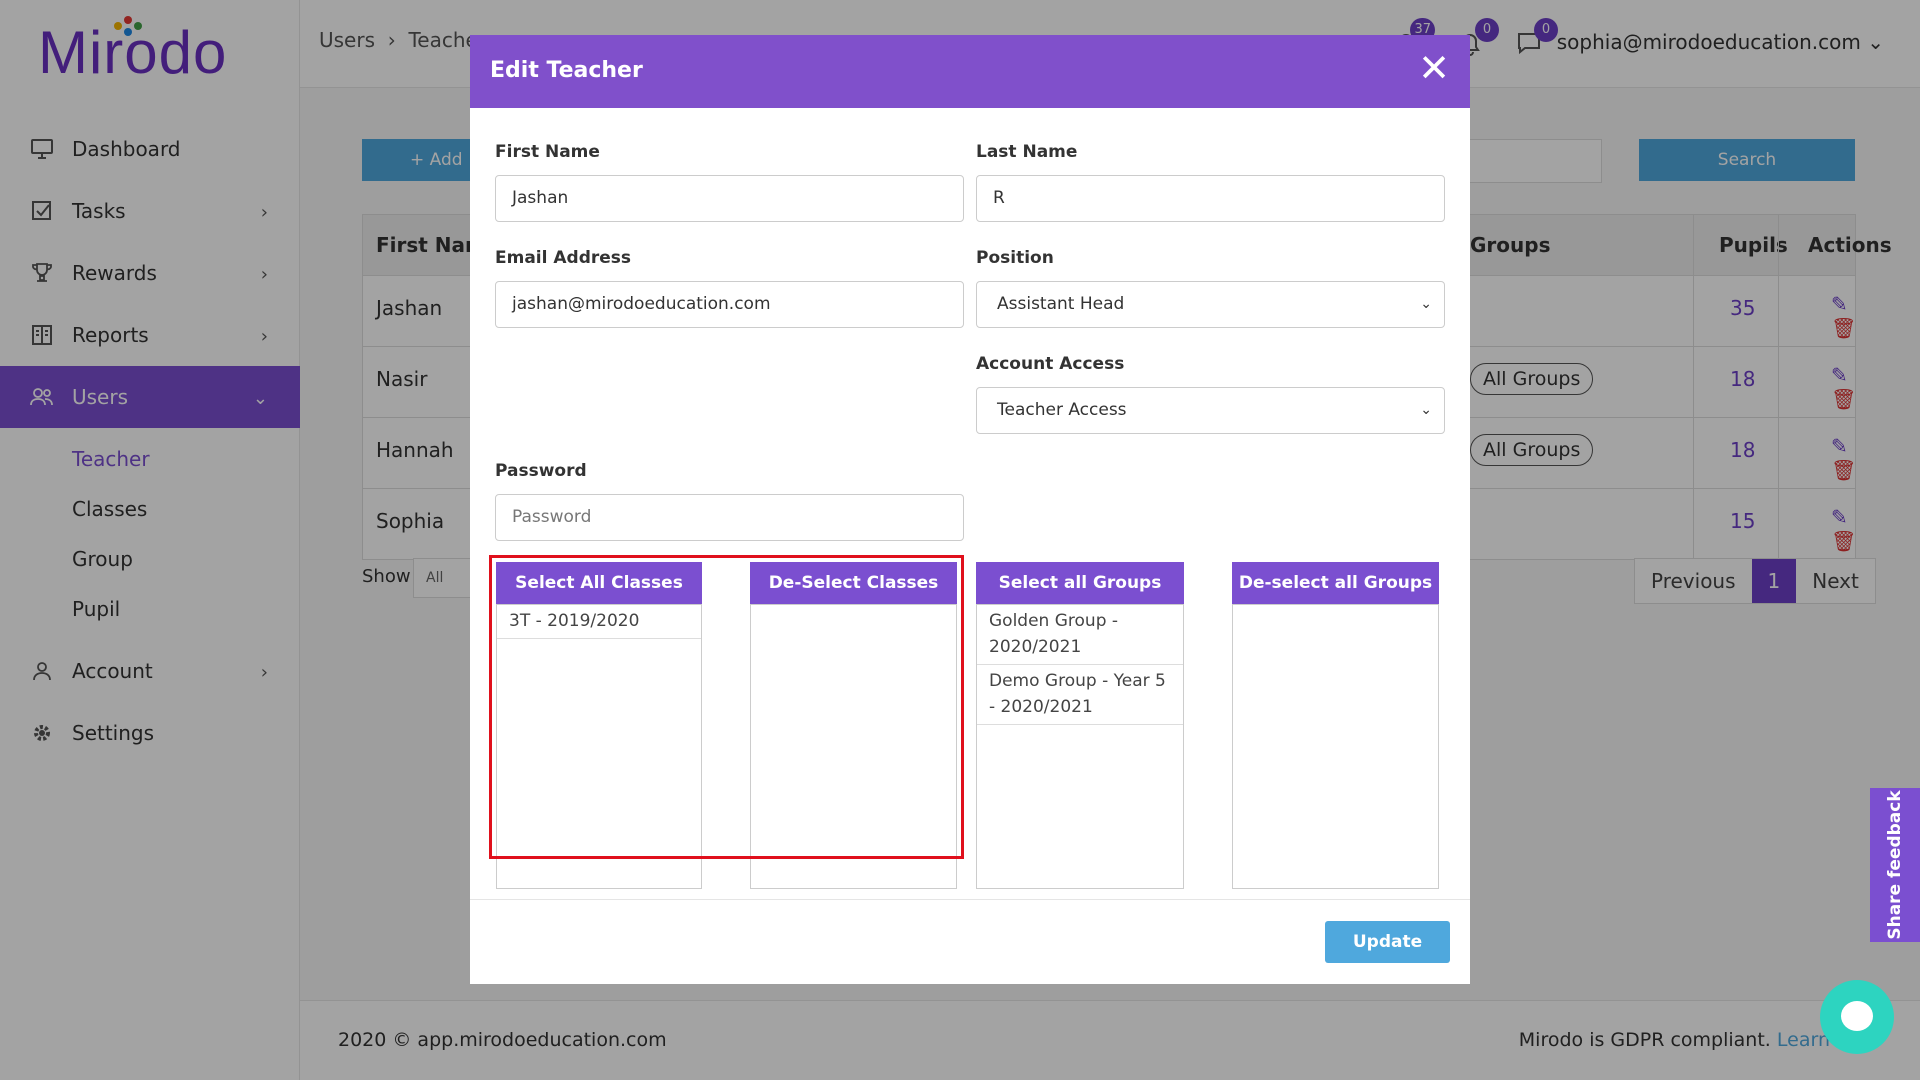 The height and width of the screenshot is (1080, 1920). Describe the element at coordinates (1387, 942) in the screenshot. I see `update-button: Update` at that location.